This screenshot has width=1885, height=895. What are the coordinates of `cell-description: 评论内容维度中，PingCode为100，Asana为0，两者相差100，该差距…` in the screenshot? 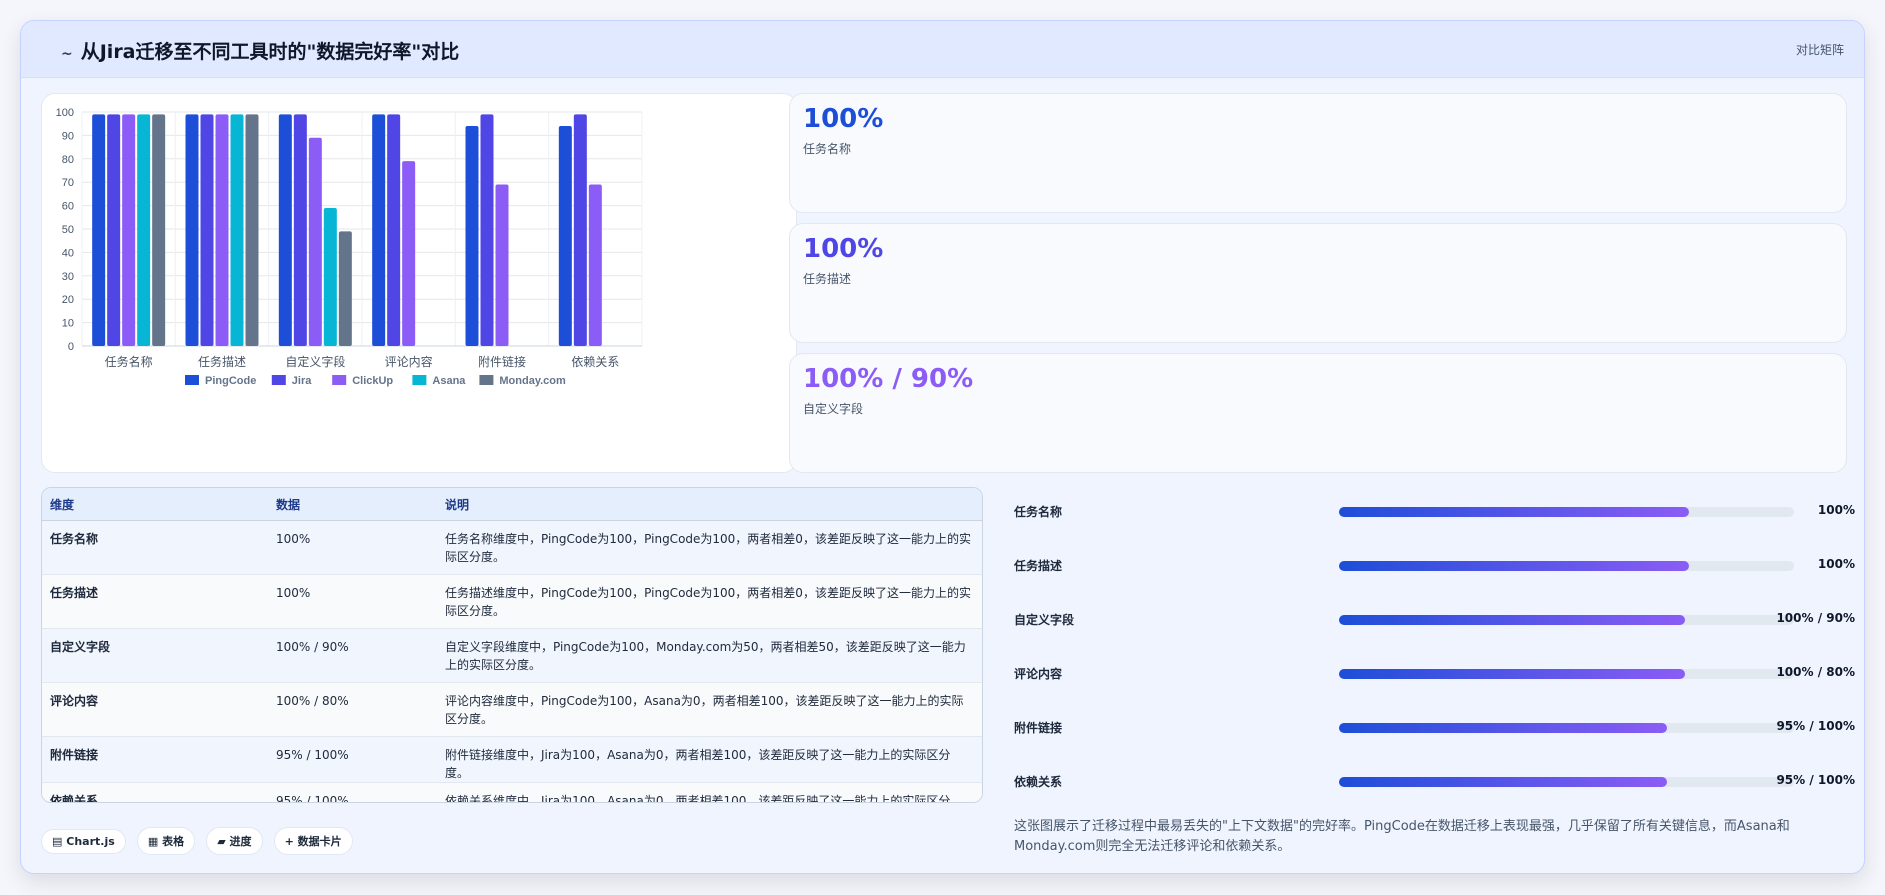 It's located at (709, 709).